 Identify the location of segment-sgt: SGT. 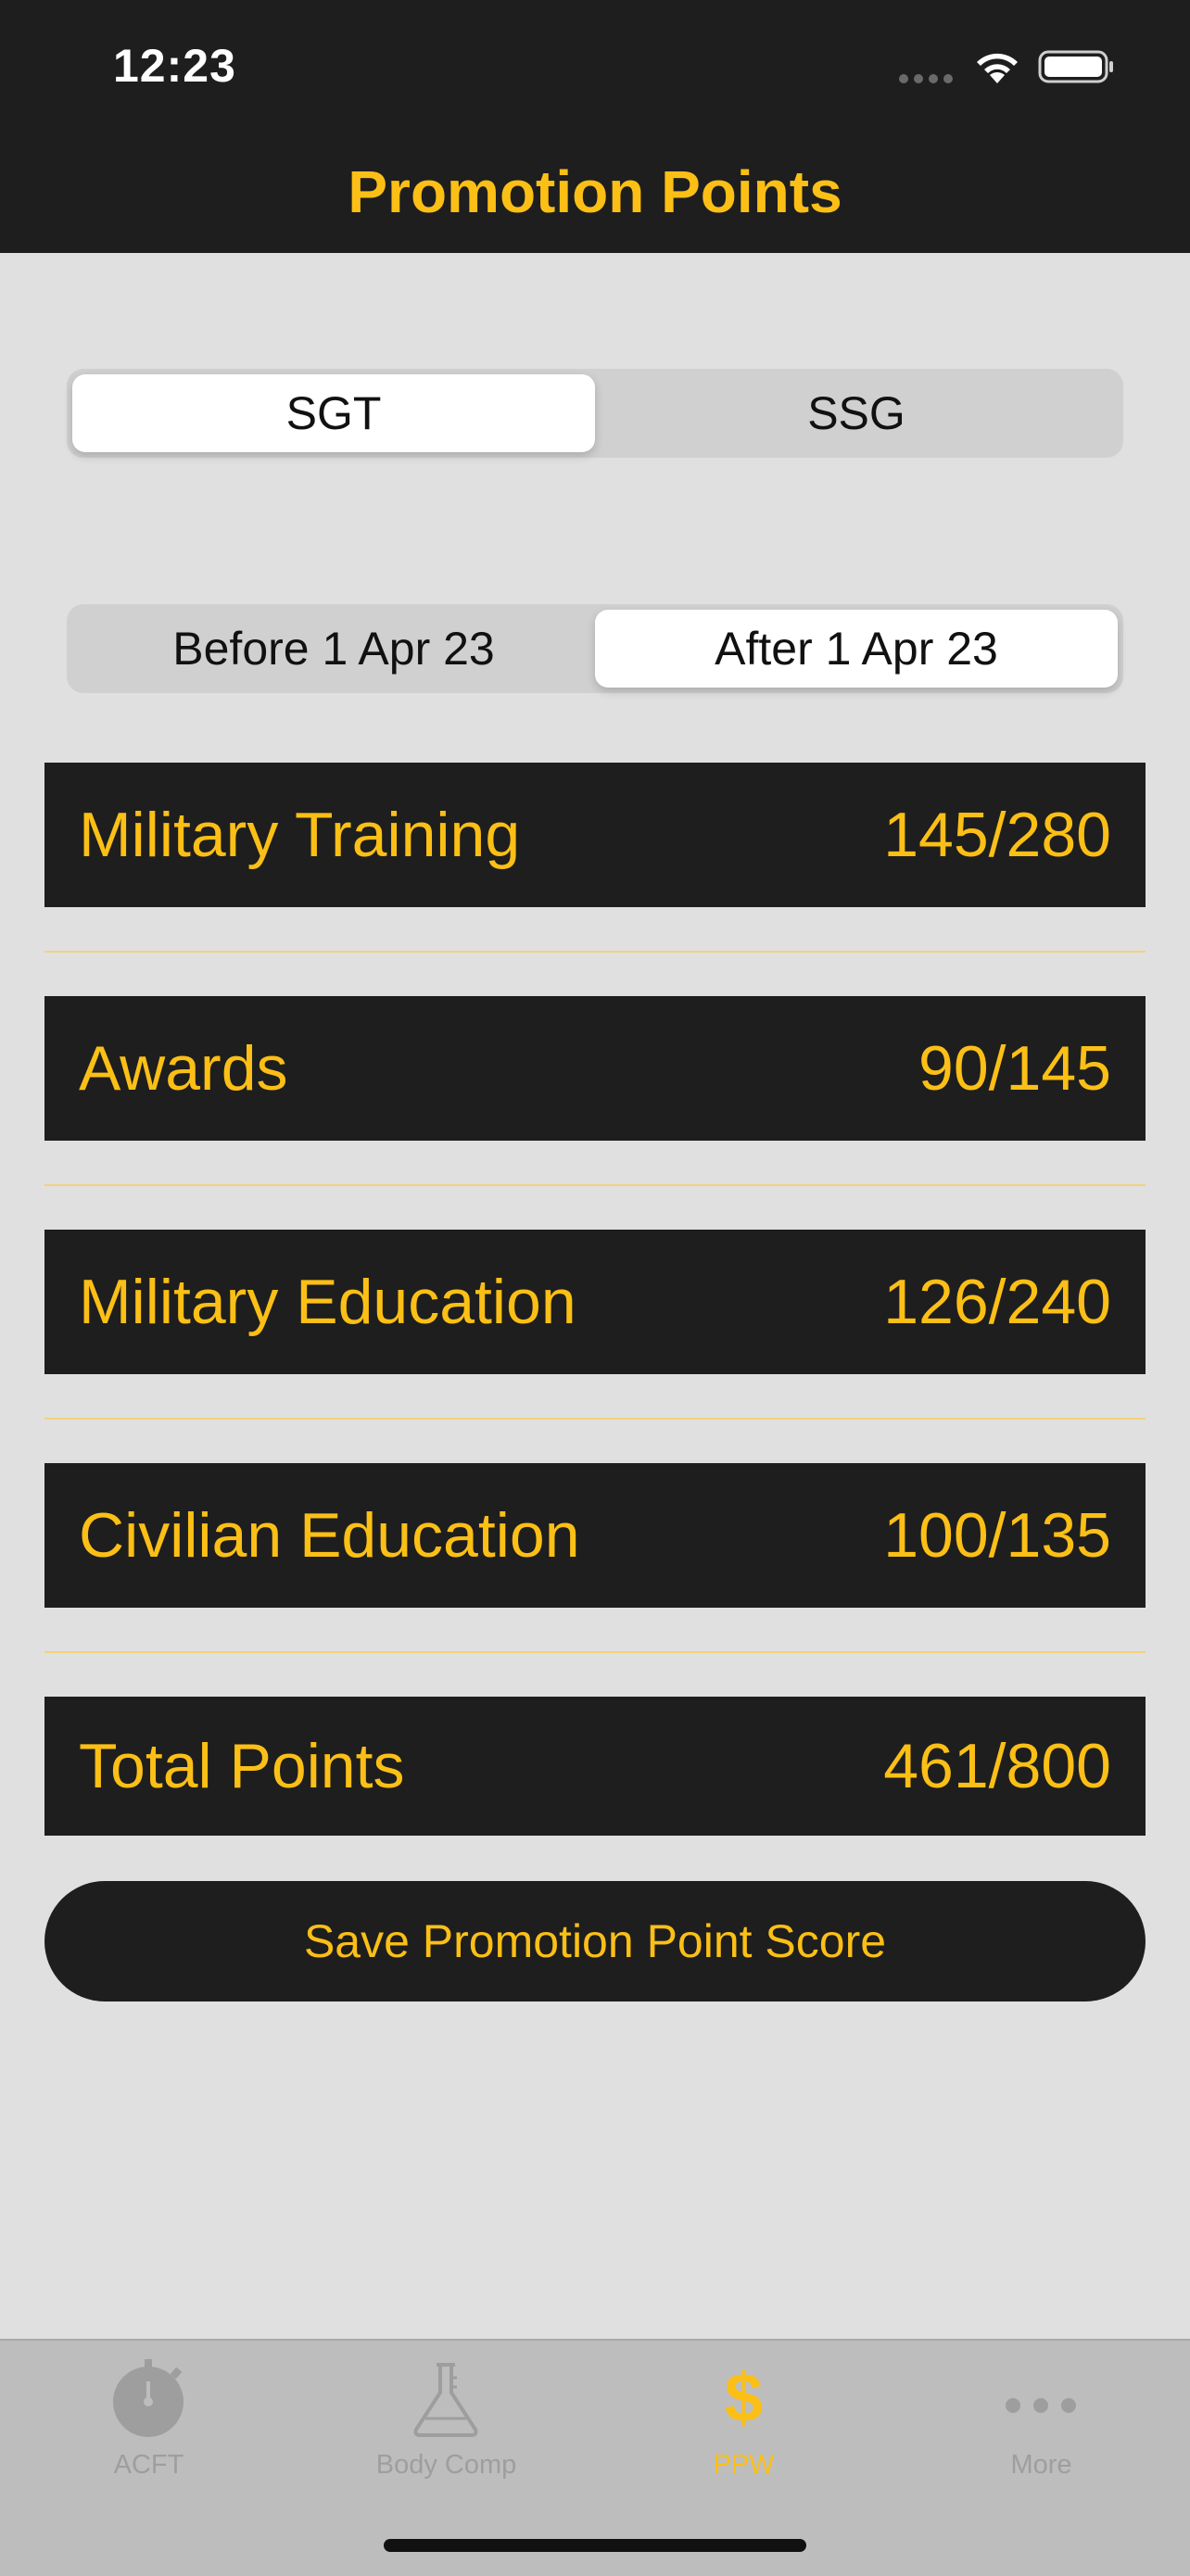
(333, 413).